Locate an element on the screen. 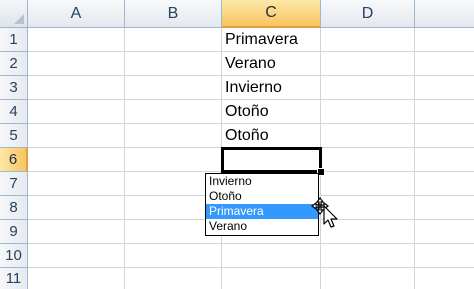  column-header-d: D is located at coordinates (368, 14).